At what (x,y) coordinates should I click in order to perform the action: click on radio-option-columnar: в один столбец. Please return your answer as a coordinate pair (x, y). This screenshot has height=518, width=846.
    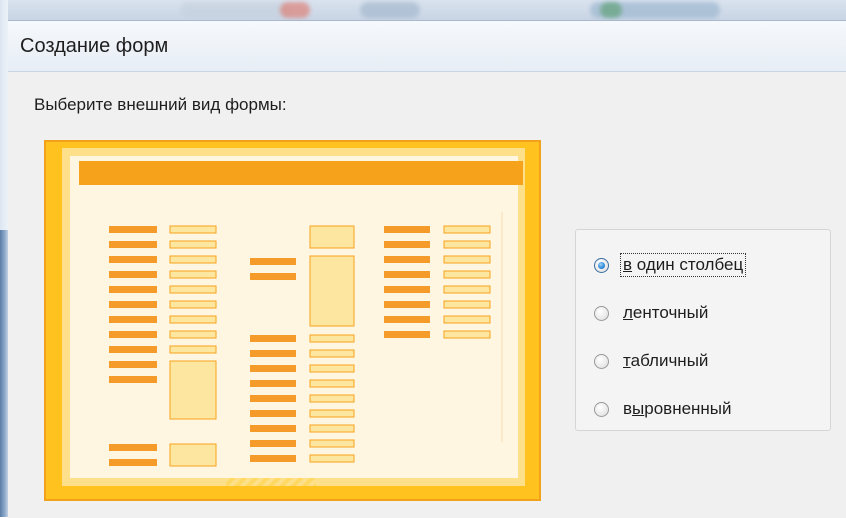
    Looking at the image, I should click on (670, 265).